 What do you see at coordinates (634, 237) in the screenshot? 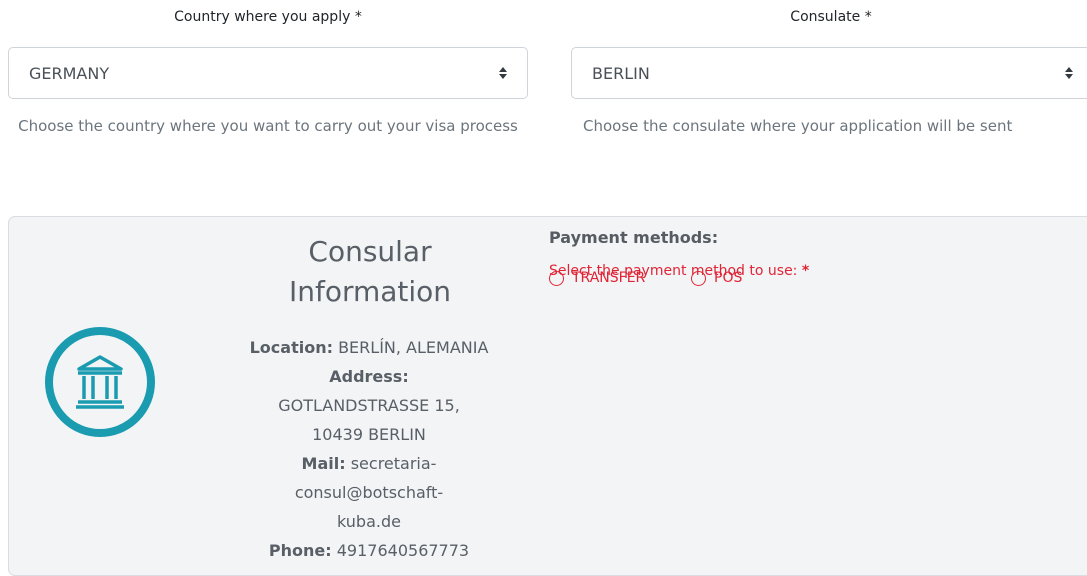
I see `payment-methods-title: Payment methods:` at bounding box center [634, 237].